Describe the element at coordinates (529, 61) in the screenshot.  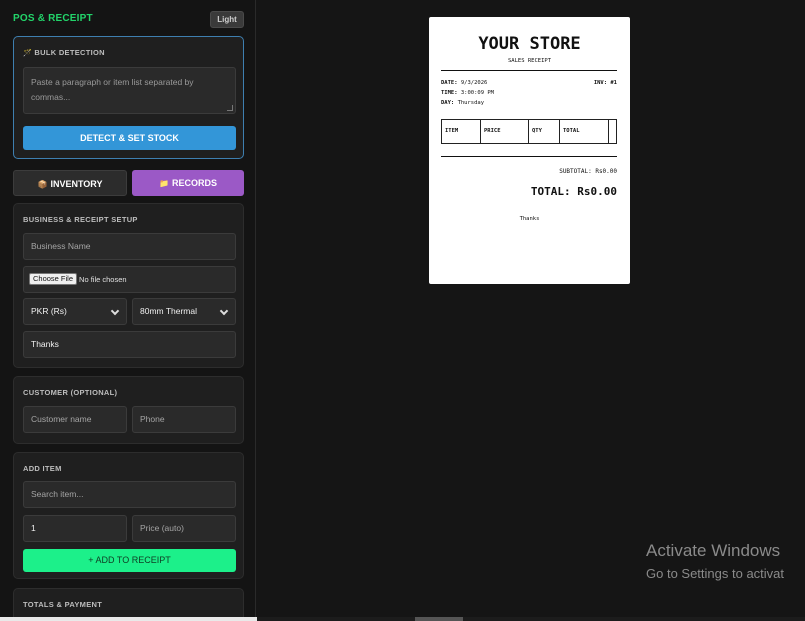
I see `receipt-subtitle: SALES RECEIPT` at that location.